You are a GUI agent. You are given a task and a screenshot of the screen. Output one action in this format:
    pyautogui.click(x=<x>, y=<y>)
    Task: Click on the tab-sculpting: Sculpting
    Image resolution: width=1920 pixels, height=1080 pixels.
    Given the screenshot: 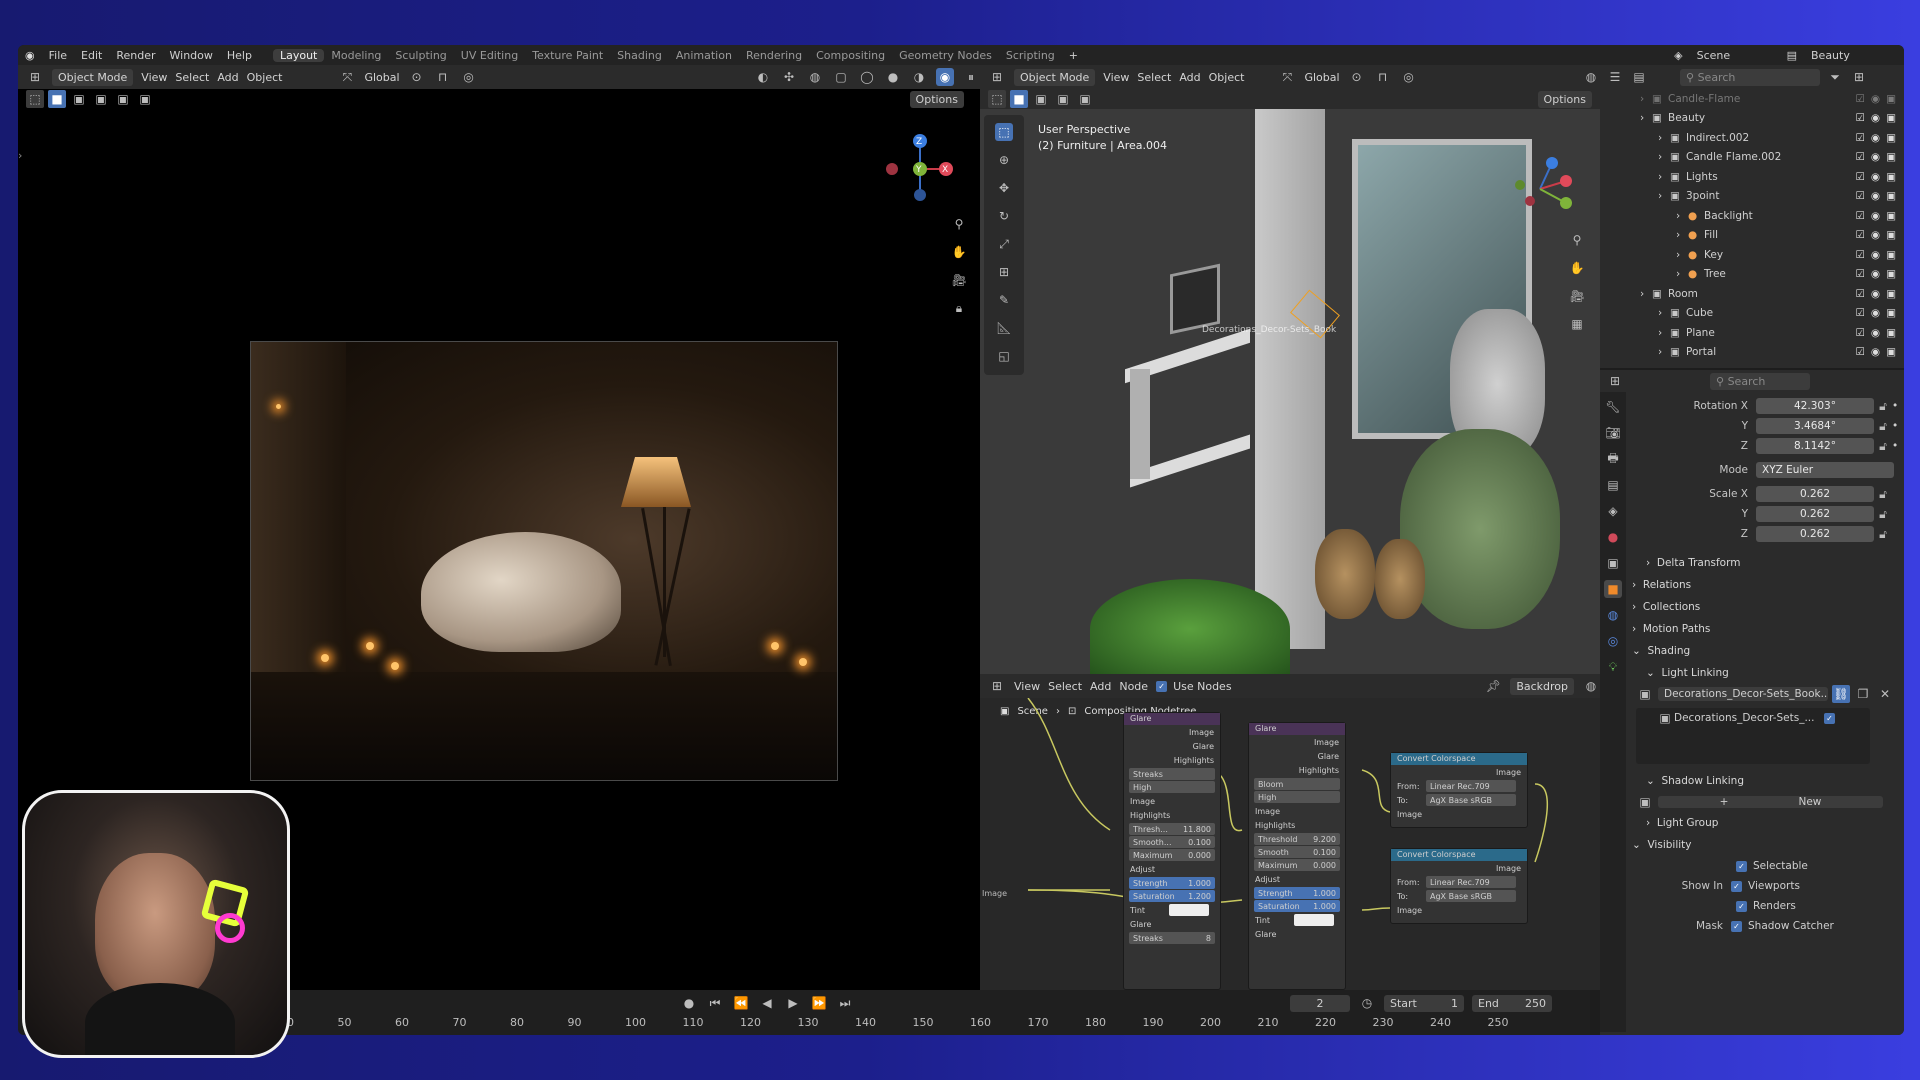 What is the action you would take?
    pyautogui.click(x=420, y=55)
    